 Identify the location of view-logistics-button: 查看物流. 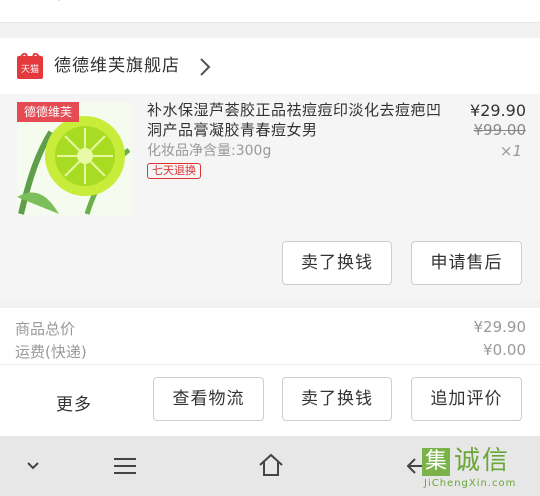
(208, 399).